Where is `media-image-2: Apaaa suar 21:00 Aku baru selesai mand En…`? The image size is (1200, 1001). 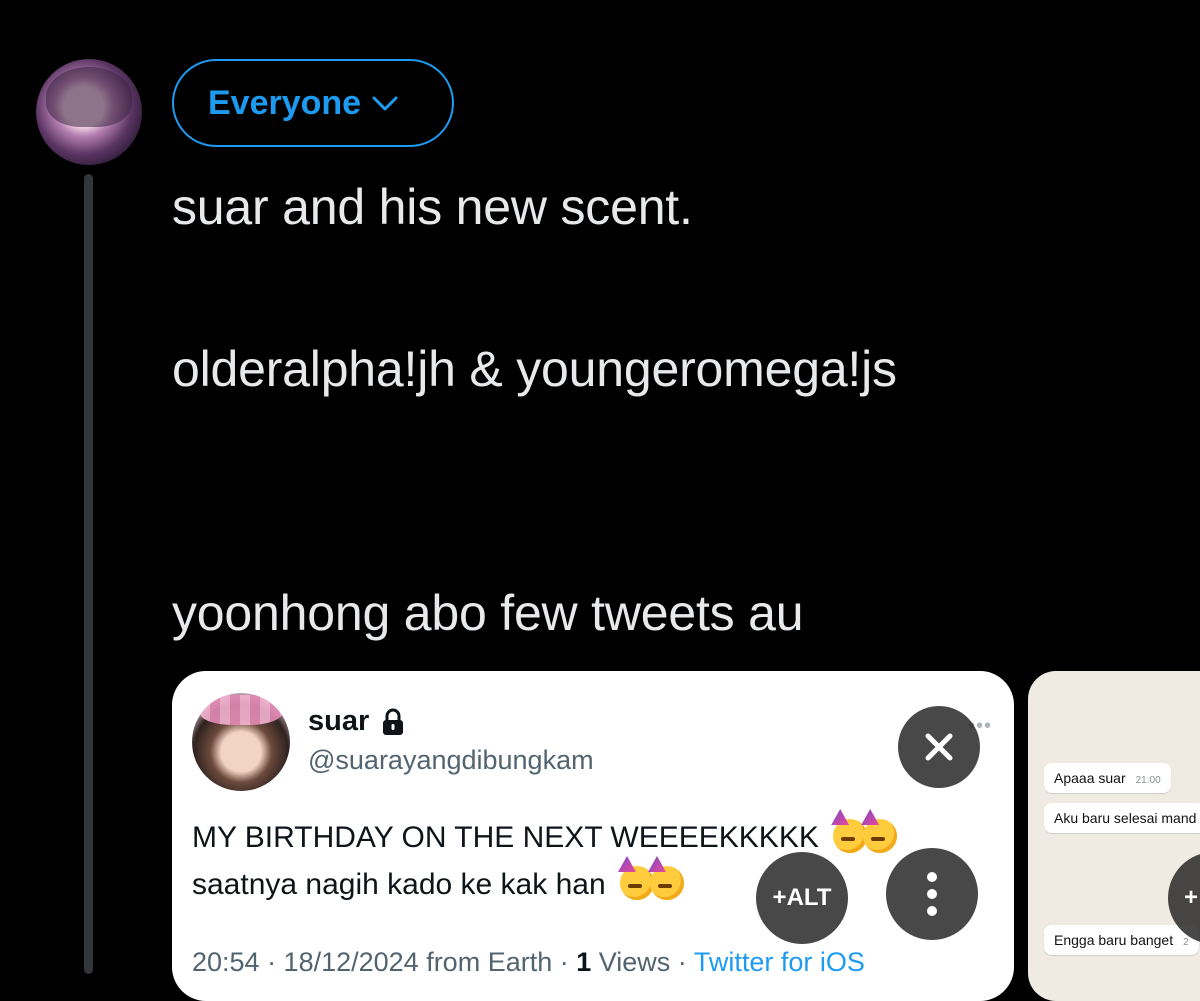 media-image-2: Apaaa suar 21:00 Aku baru selesai mand En… is located at coordinates (1114, 836).